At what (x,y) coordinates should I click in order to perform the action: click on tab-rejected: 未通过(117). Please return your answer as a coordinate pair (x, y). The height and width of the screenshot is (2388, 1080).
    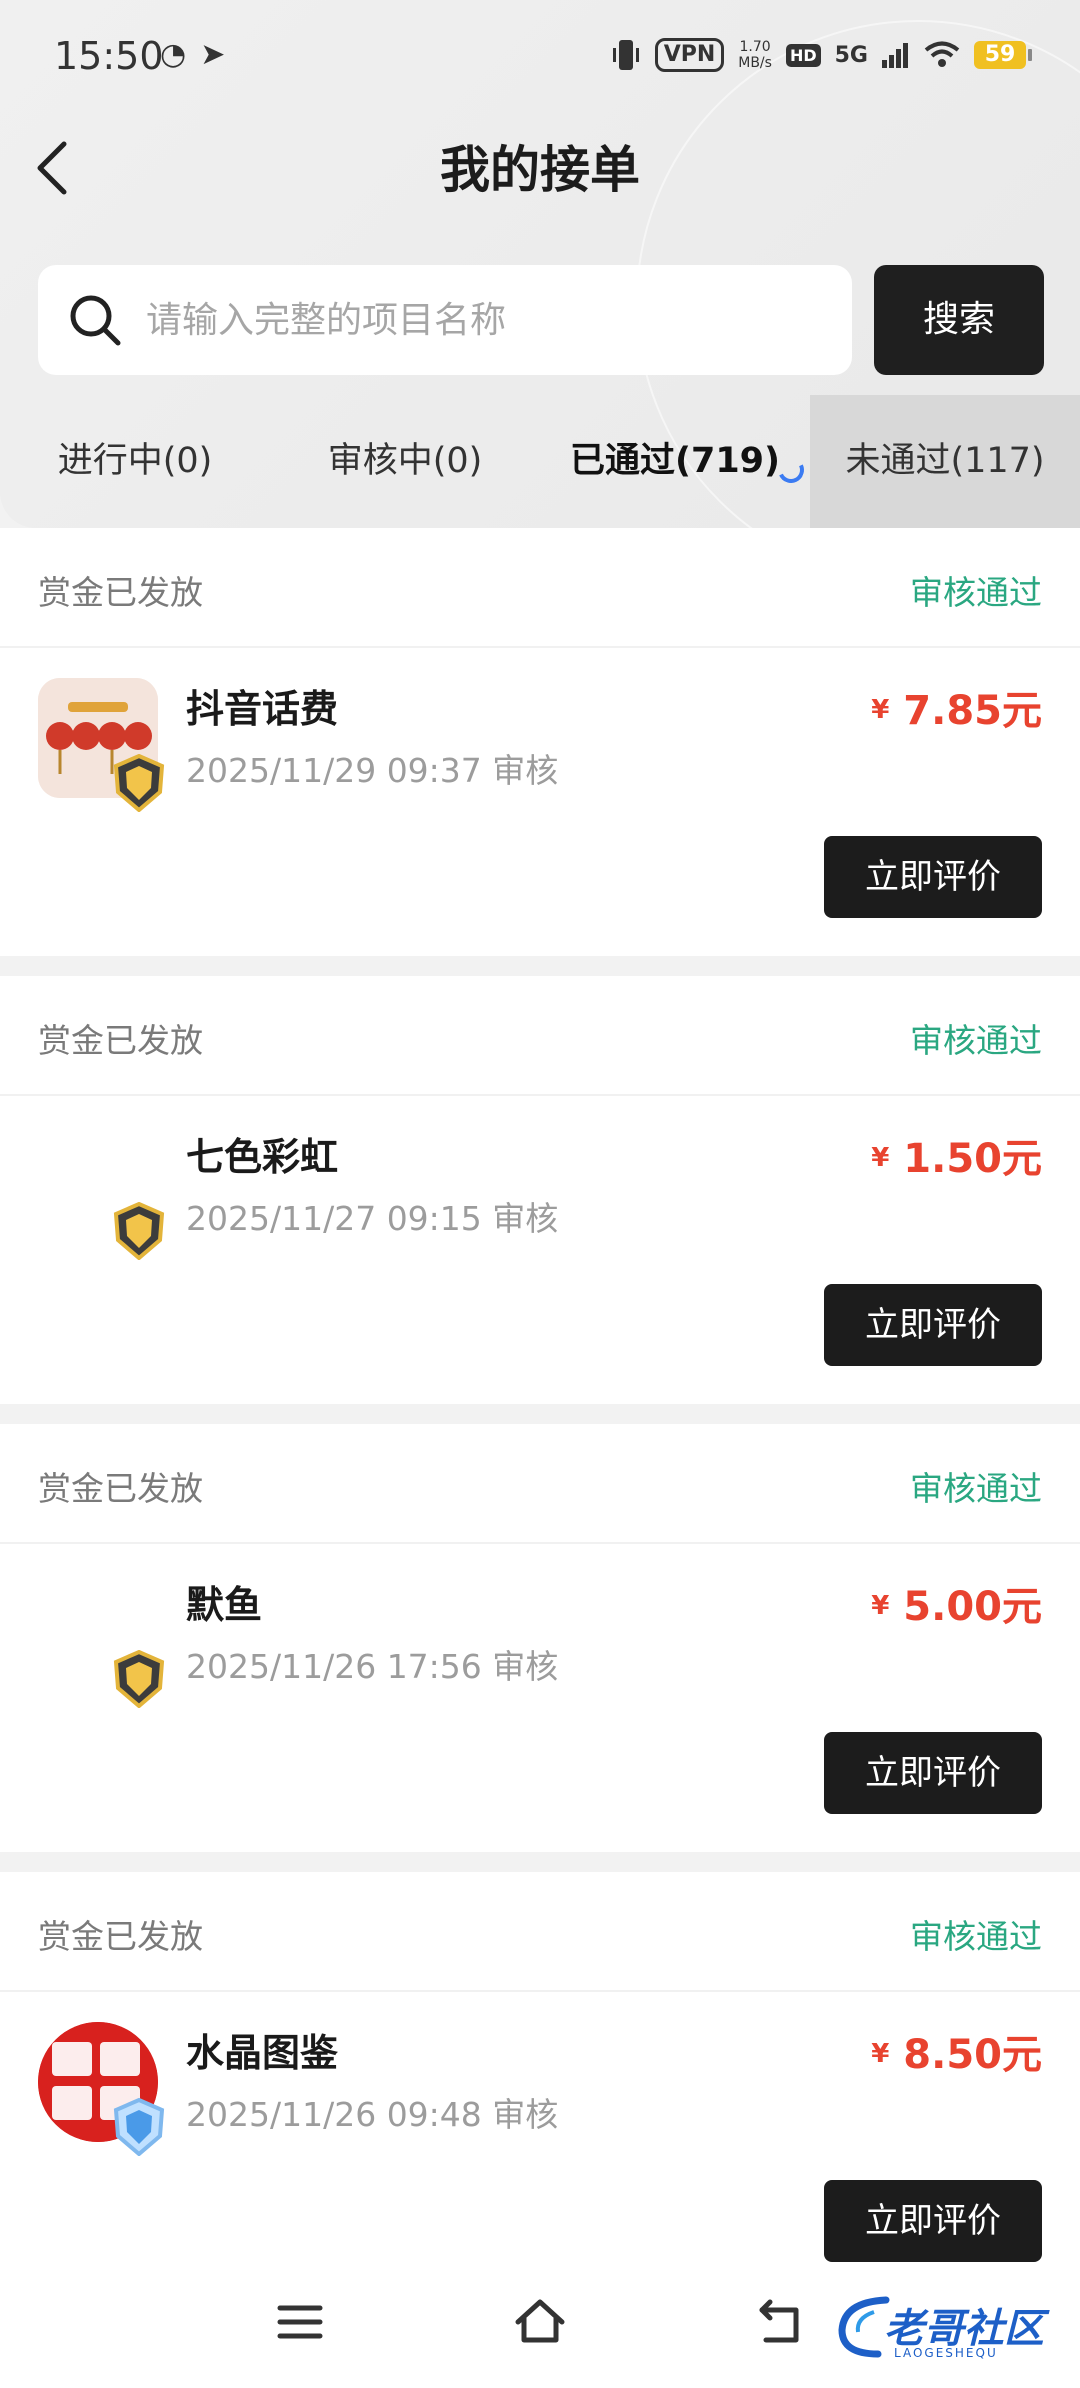
    Looking at the image, I should click on (945, 461).